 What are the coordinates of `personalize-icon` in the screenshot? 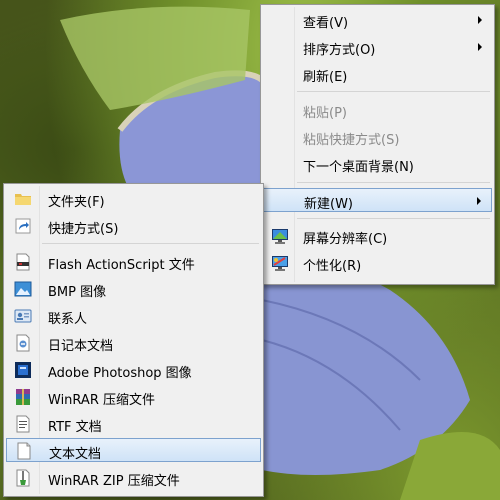 It's located at (280, 263).